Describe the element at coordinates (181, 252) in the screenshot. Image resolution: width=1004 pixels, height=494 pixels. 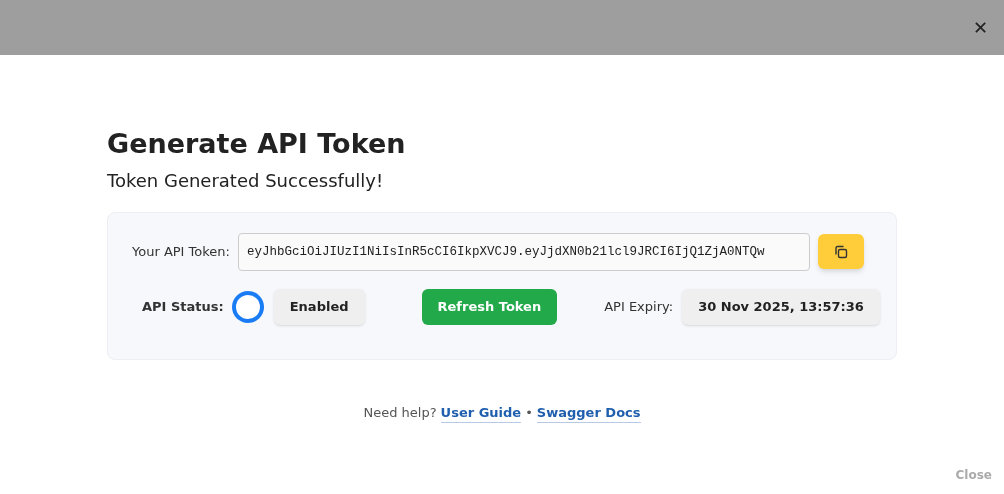
I see `token-label: Your API Token:` at that location.